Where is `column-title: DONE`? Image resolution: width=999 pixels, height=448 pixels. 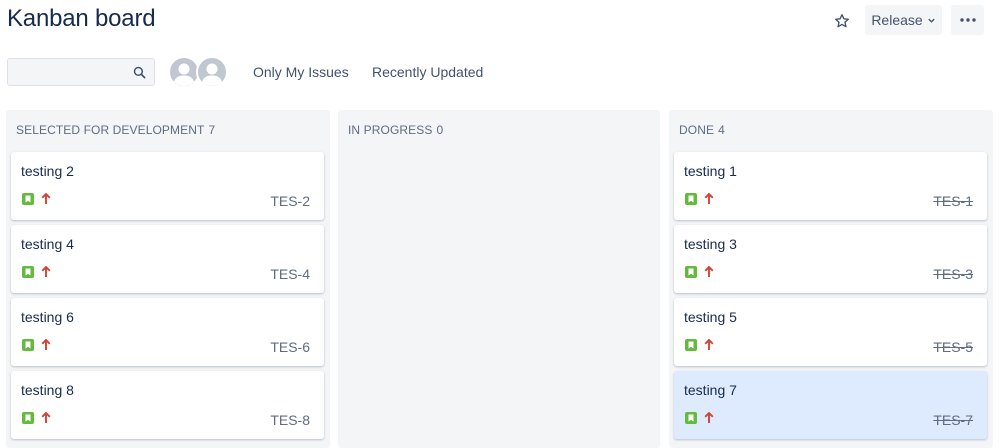 column-title: DONE is located at coordinates (697, 130).